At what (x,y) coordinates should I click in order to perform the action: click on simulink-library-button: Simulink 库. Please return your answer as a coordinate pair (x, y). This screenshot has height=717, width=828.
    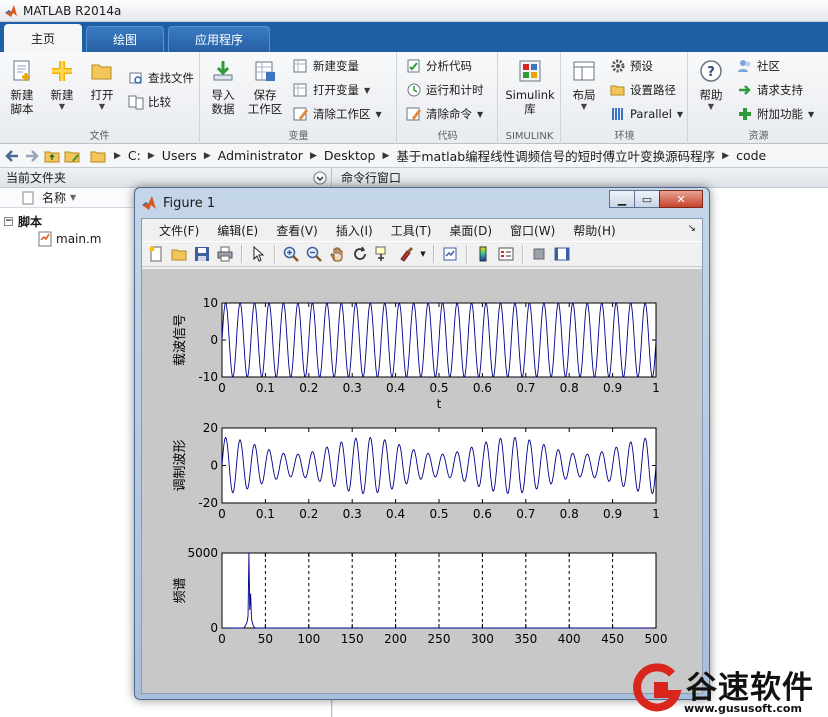
    Looking at the image, I should click on (530, 86).